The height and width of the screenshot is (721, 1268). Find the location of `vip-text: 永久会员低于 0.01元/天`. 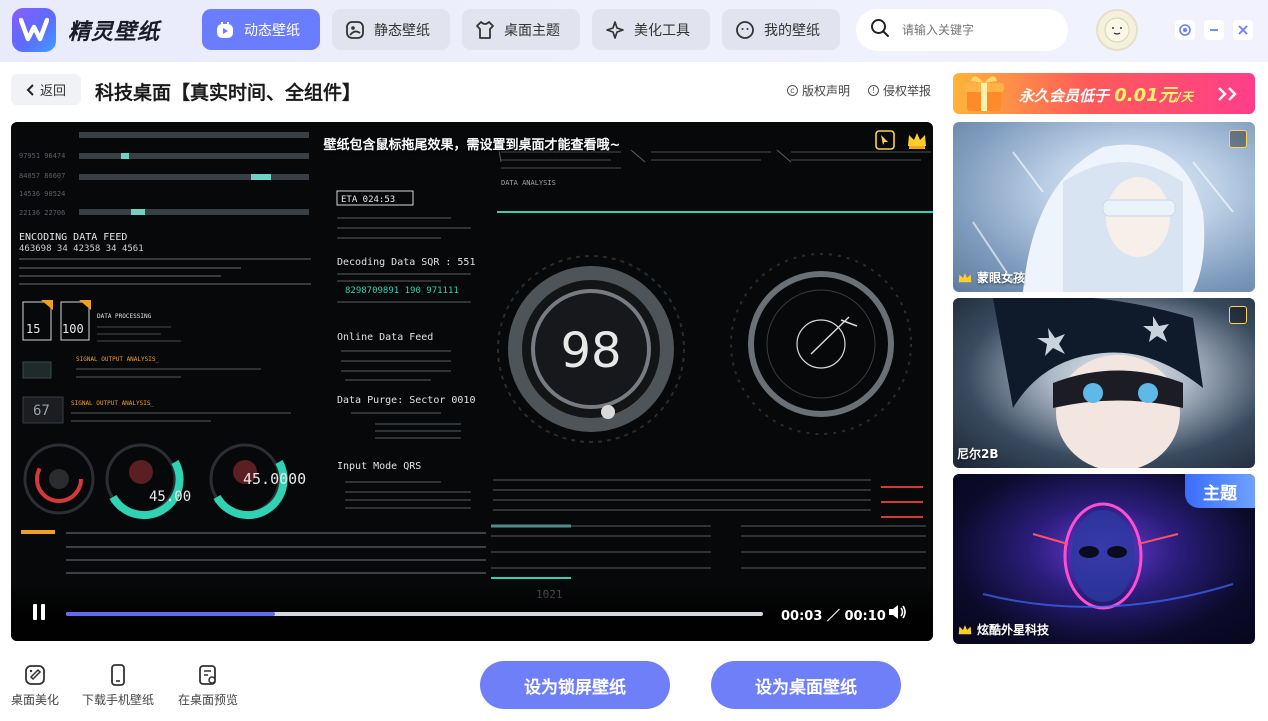

vip-text: 永久会员低于 0.01元/天 is located at coordinates (1106, 94).